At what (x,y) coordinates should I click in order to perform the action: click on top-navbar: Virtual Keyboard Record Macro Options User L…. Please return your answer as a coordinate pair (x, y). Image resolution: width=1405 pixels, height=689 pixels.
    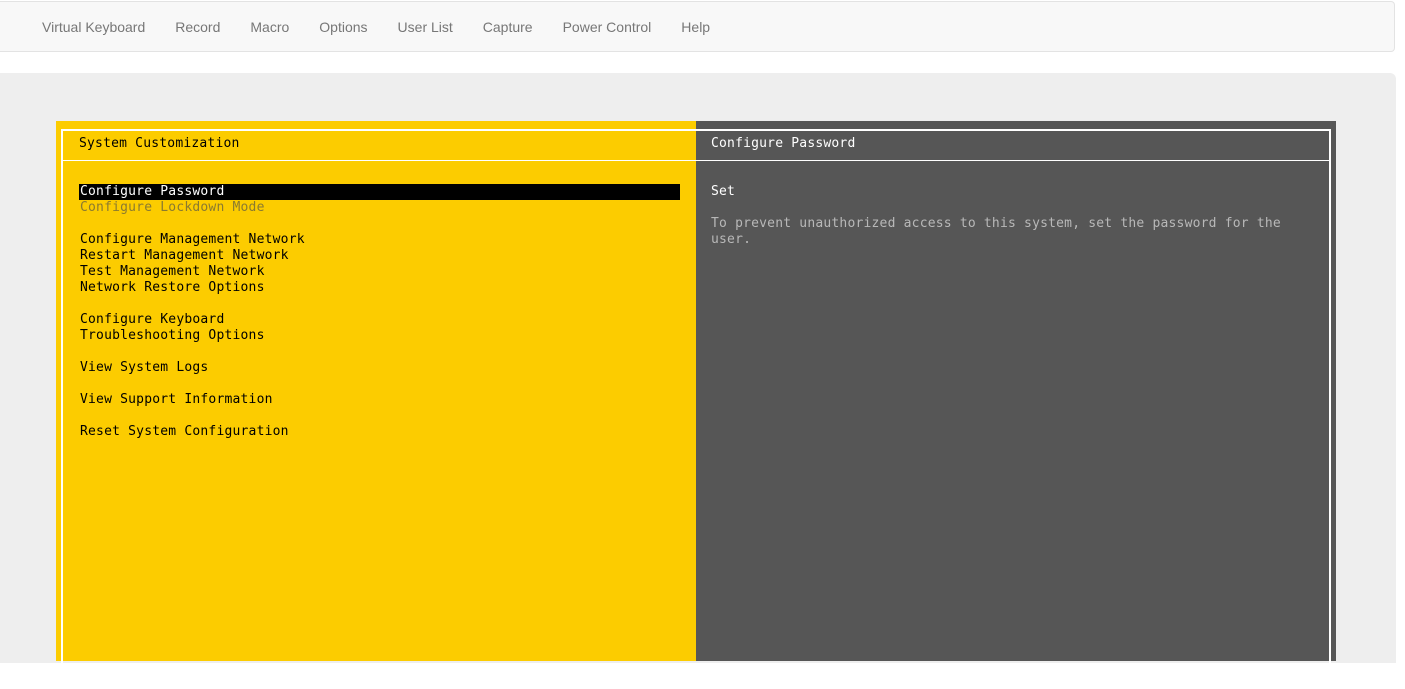
    Looking at the image, I should click on (697, 26).